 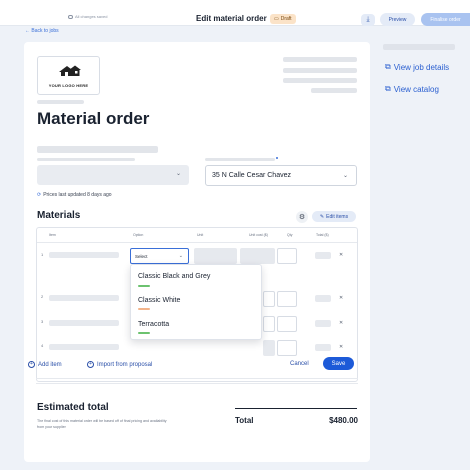 I want to click on row-number: 2, so click(x=42, y=296).